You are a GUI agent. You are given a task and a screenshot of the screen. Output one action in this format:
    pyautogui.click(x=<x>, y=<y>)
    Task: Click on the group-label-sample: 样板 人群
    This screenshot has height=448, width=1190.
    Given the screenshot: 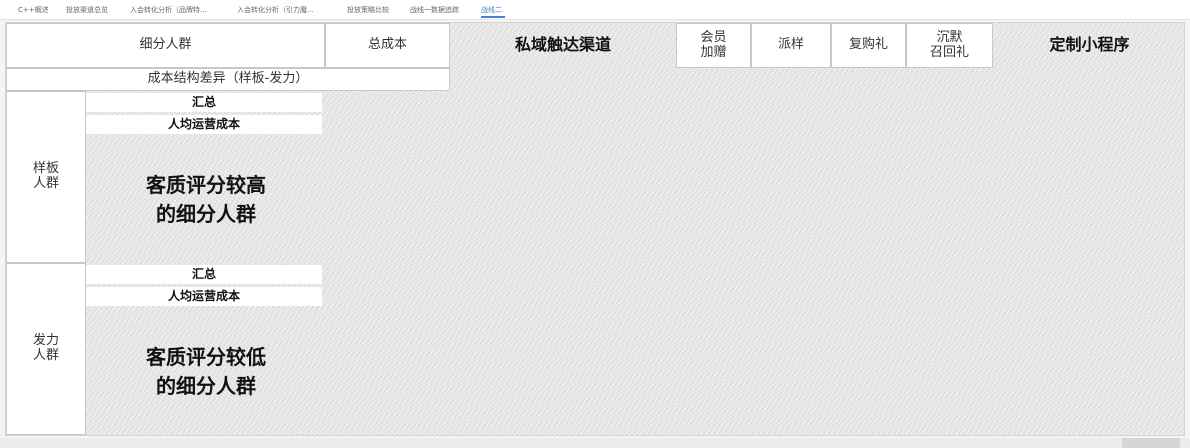 What is the action you would take?
    pyautogui.click(x=46, y=177)
    